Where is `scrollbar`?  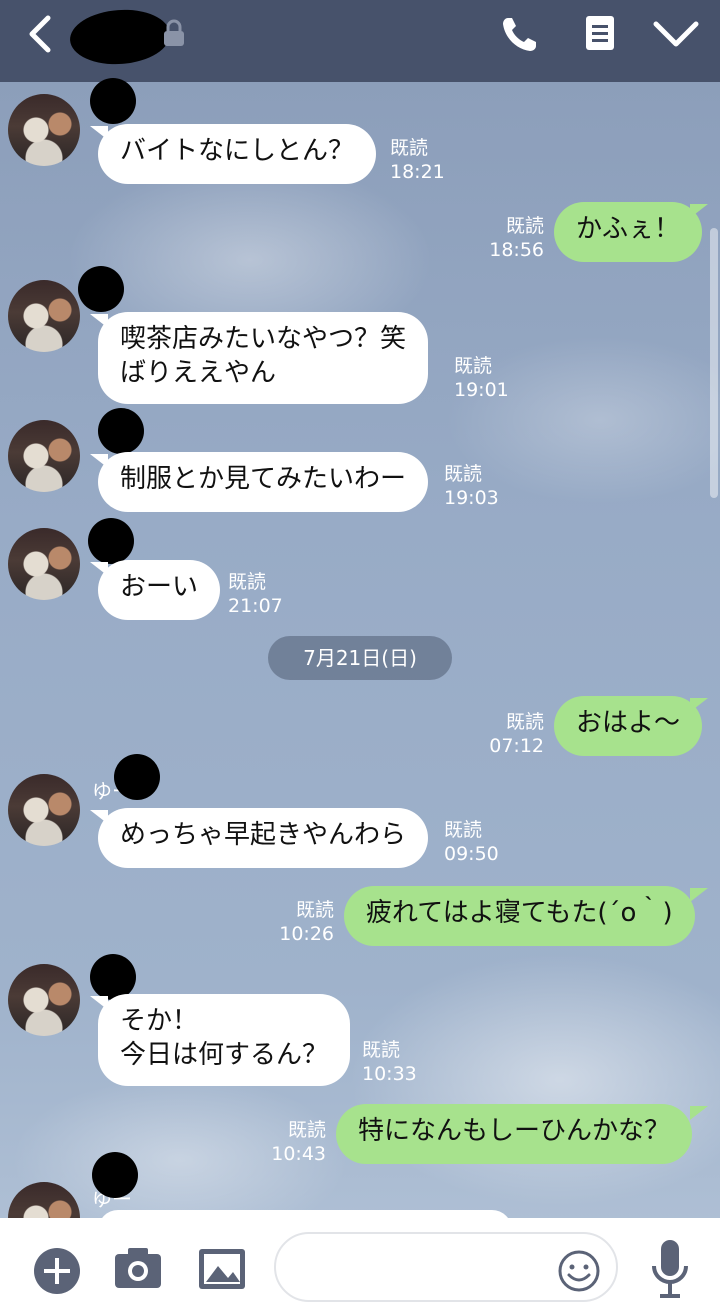 scrollbar is located at coordinates (714, 363).